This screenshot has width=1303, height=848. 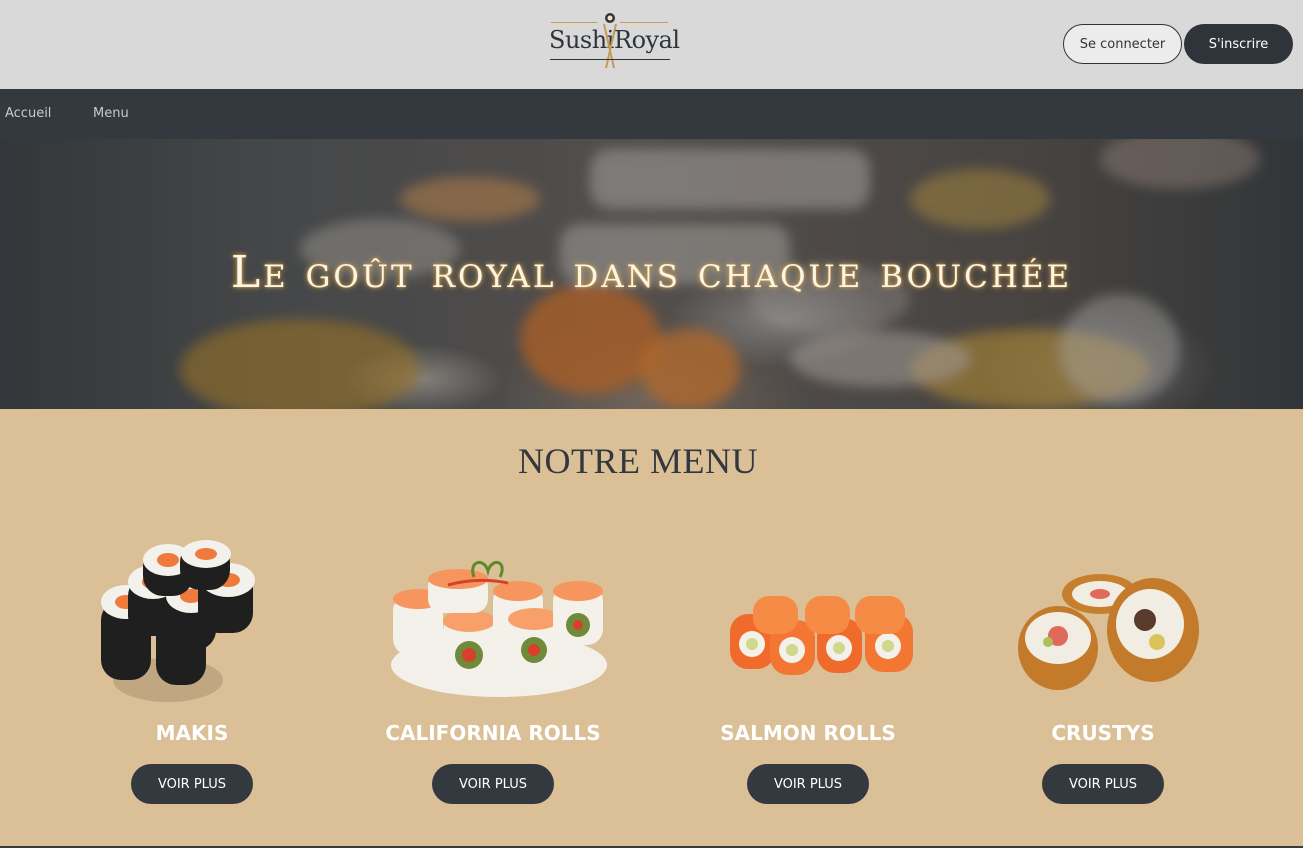 What do you see at coordinates (1122, 44) in the screenshot?
I see `login-button: Se connecter` at bounding box center [1122, 44].